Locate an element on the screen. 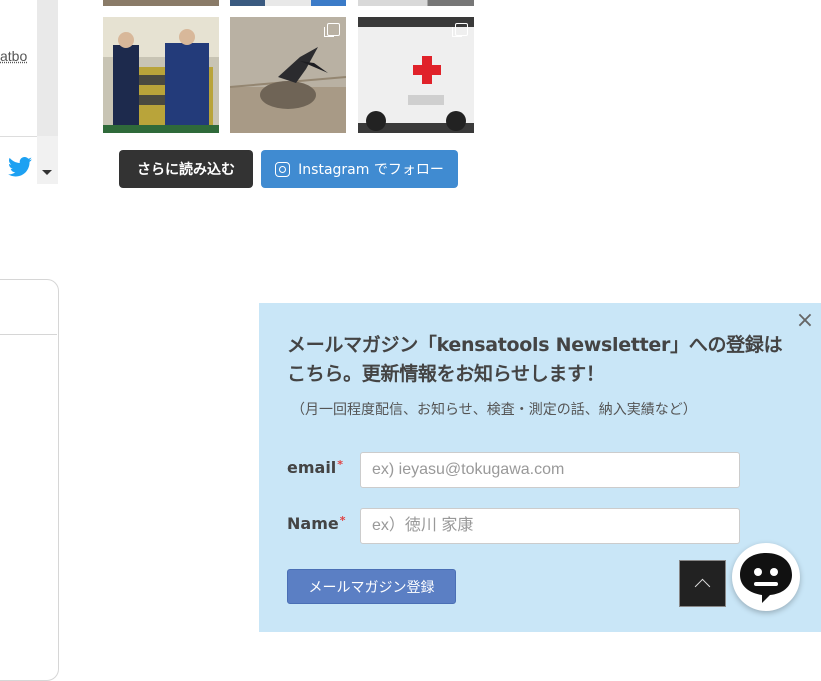 The image size is (821, 681). twitter-bird-icon is located at coordinates (20, 167).